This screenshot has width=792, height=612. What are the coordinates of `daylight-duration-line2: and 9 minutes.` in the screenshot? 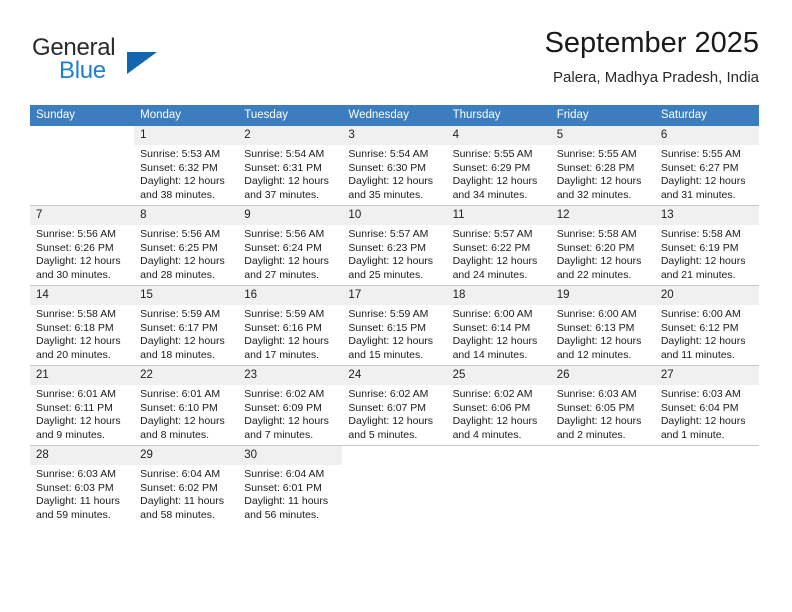 It's located at (70, 434).